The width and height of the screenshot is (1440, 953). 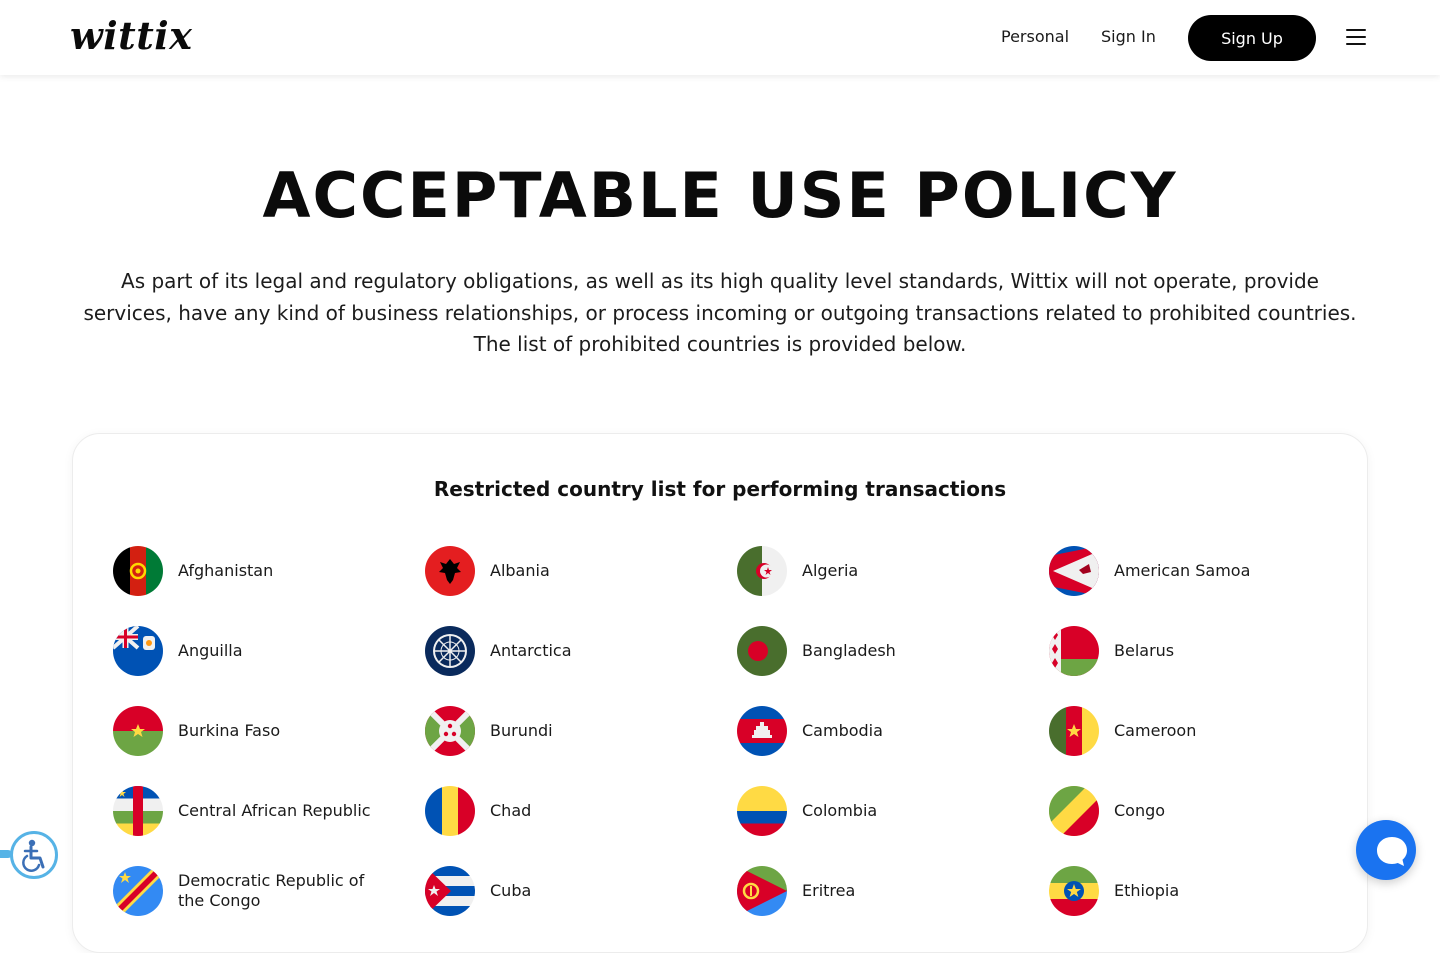 I want to click on accessibility-icon, so click(x=34, y=855).